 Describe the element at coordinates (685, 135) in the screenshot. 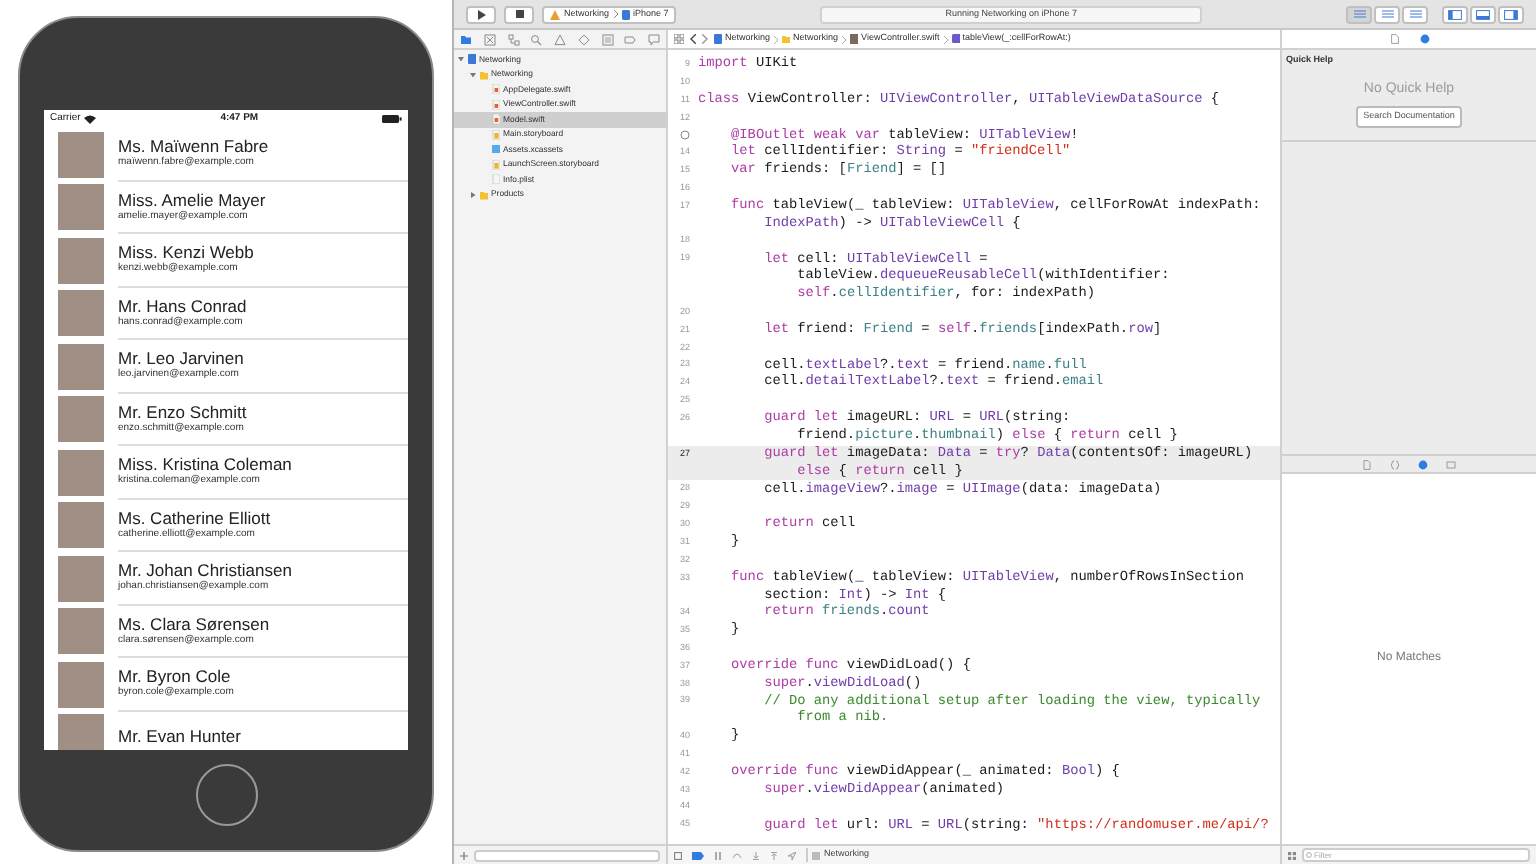

I see `outlet-circle-icon` at that location.